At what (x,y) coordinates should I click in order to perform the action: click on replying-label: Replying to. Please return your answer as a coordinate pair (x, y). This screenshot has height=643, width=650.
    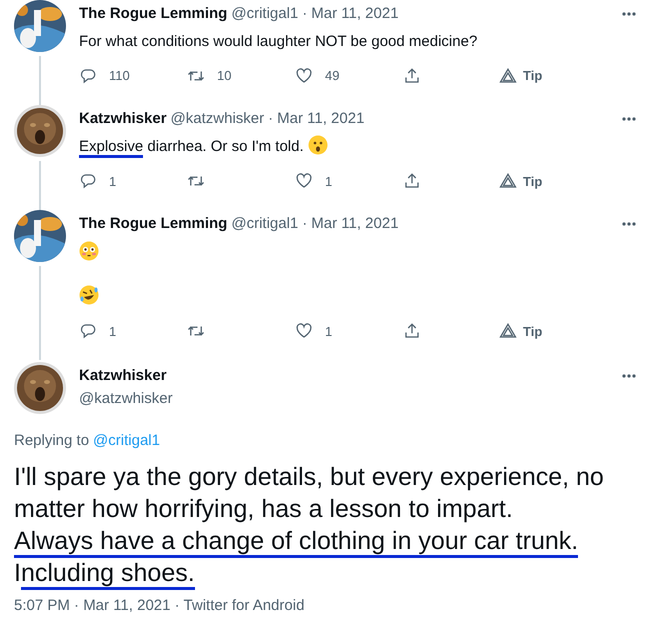
    Looking at the image, I should click on (52, 441).